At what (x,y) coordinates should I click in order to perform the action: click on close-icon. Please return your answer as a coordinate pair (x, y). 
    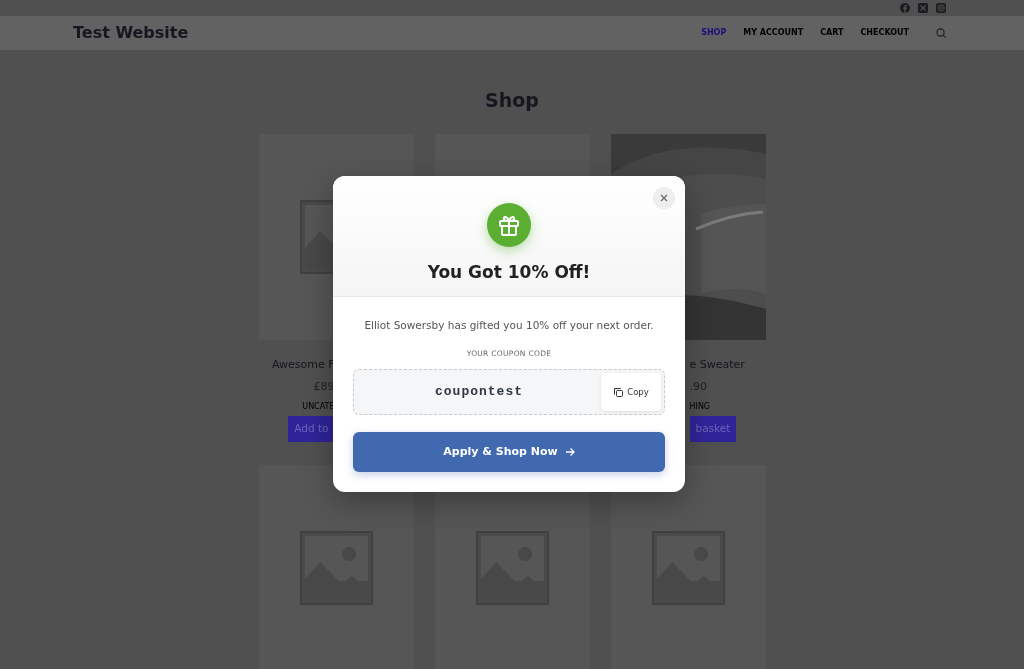
    Looking at the image, I should click on (664, 198).